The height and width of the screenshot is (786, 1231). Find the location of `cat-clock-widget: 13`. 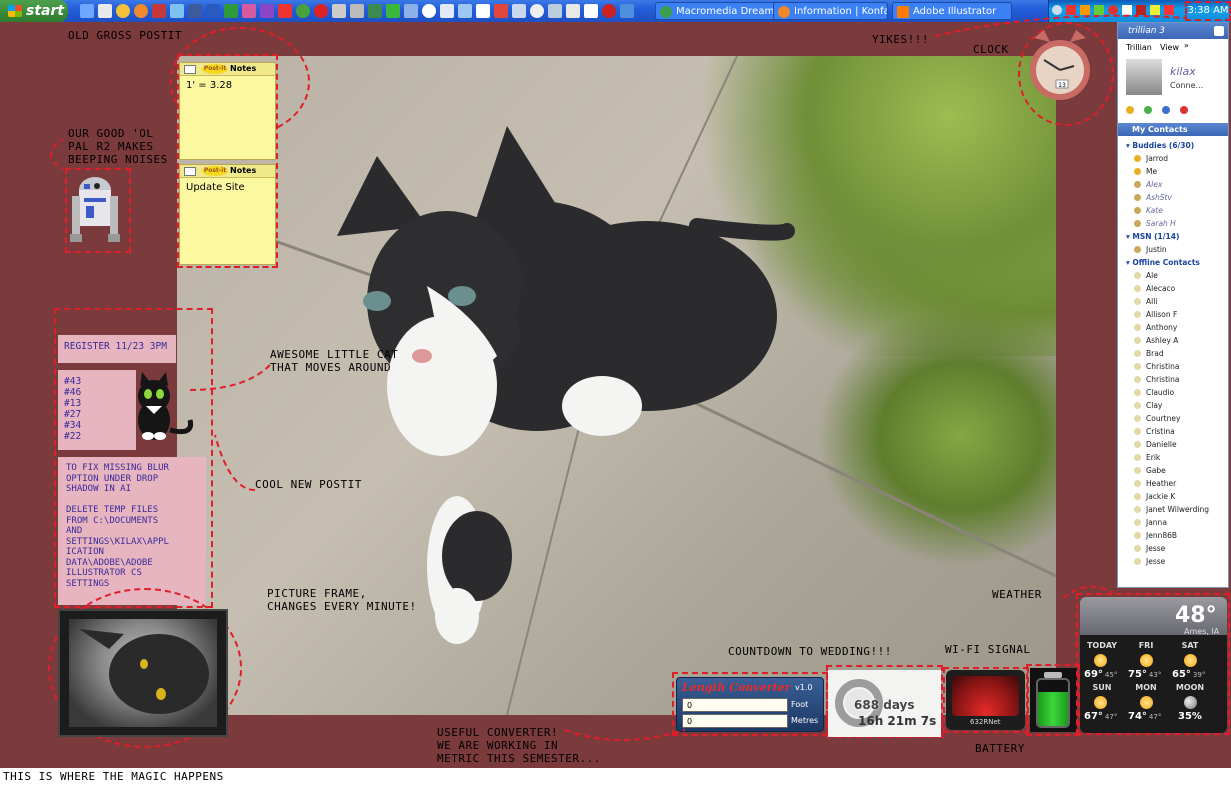

cat-clock-widget: 13 is located at coordinates (1060, 72).